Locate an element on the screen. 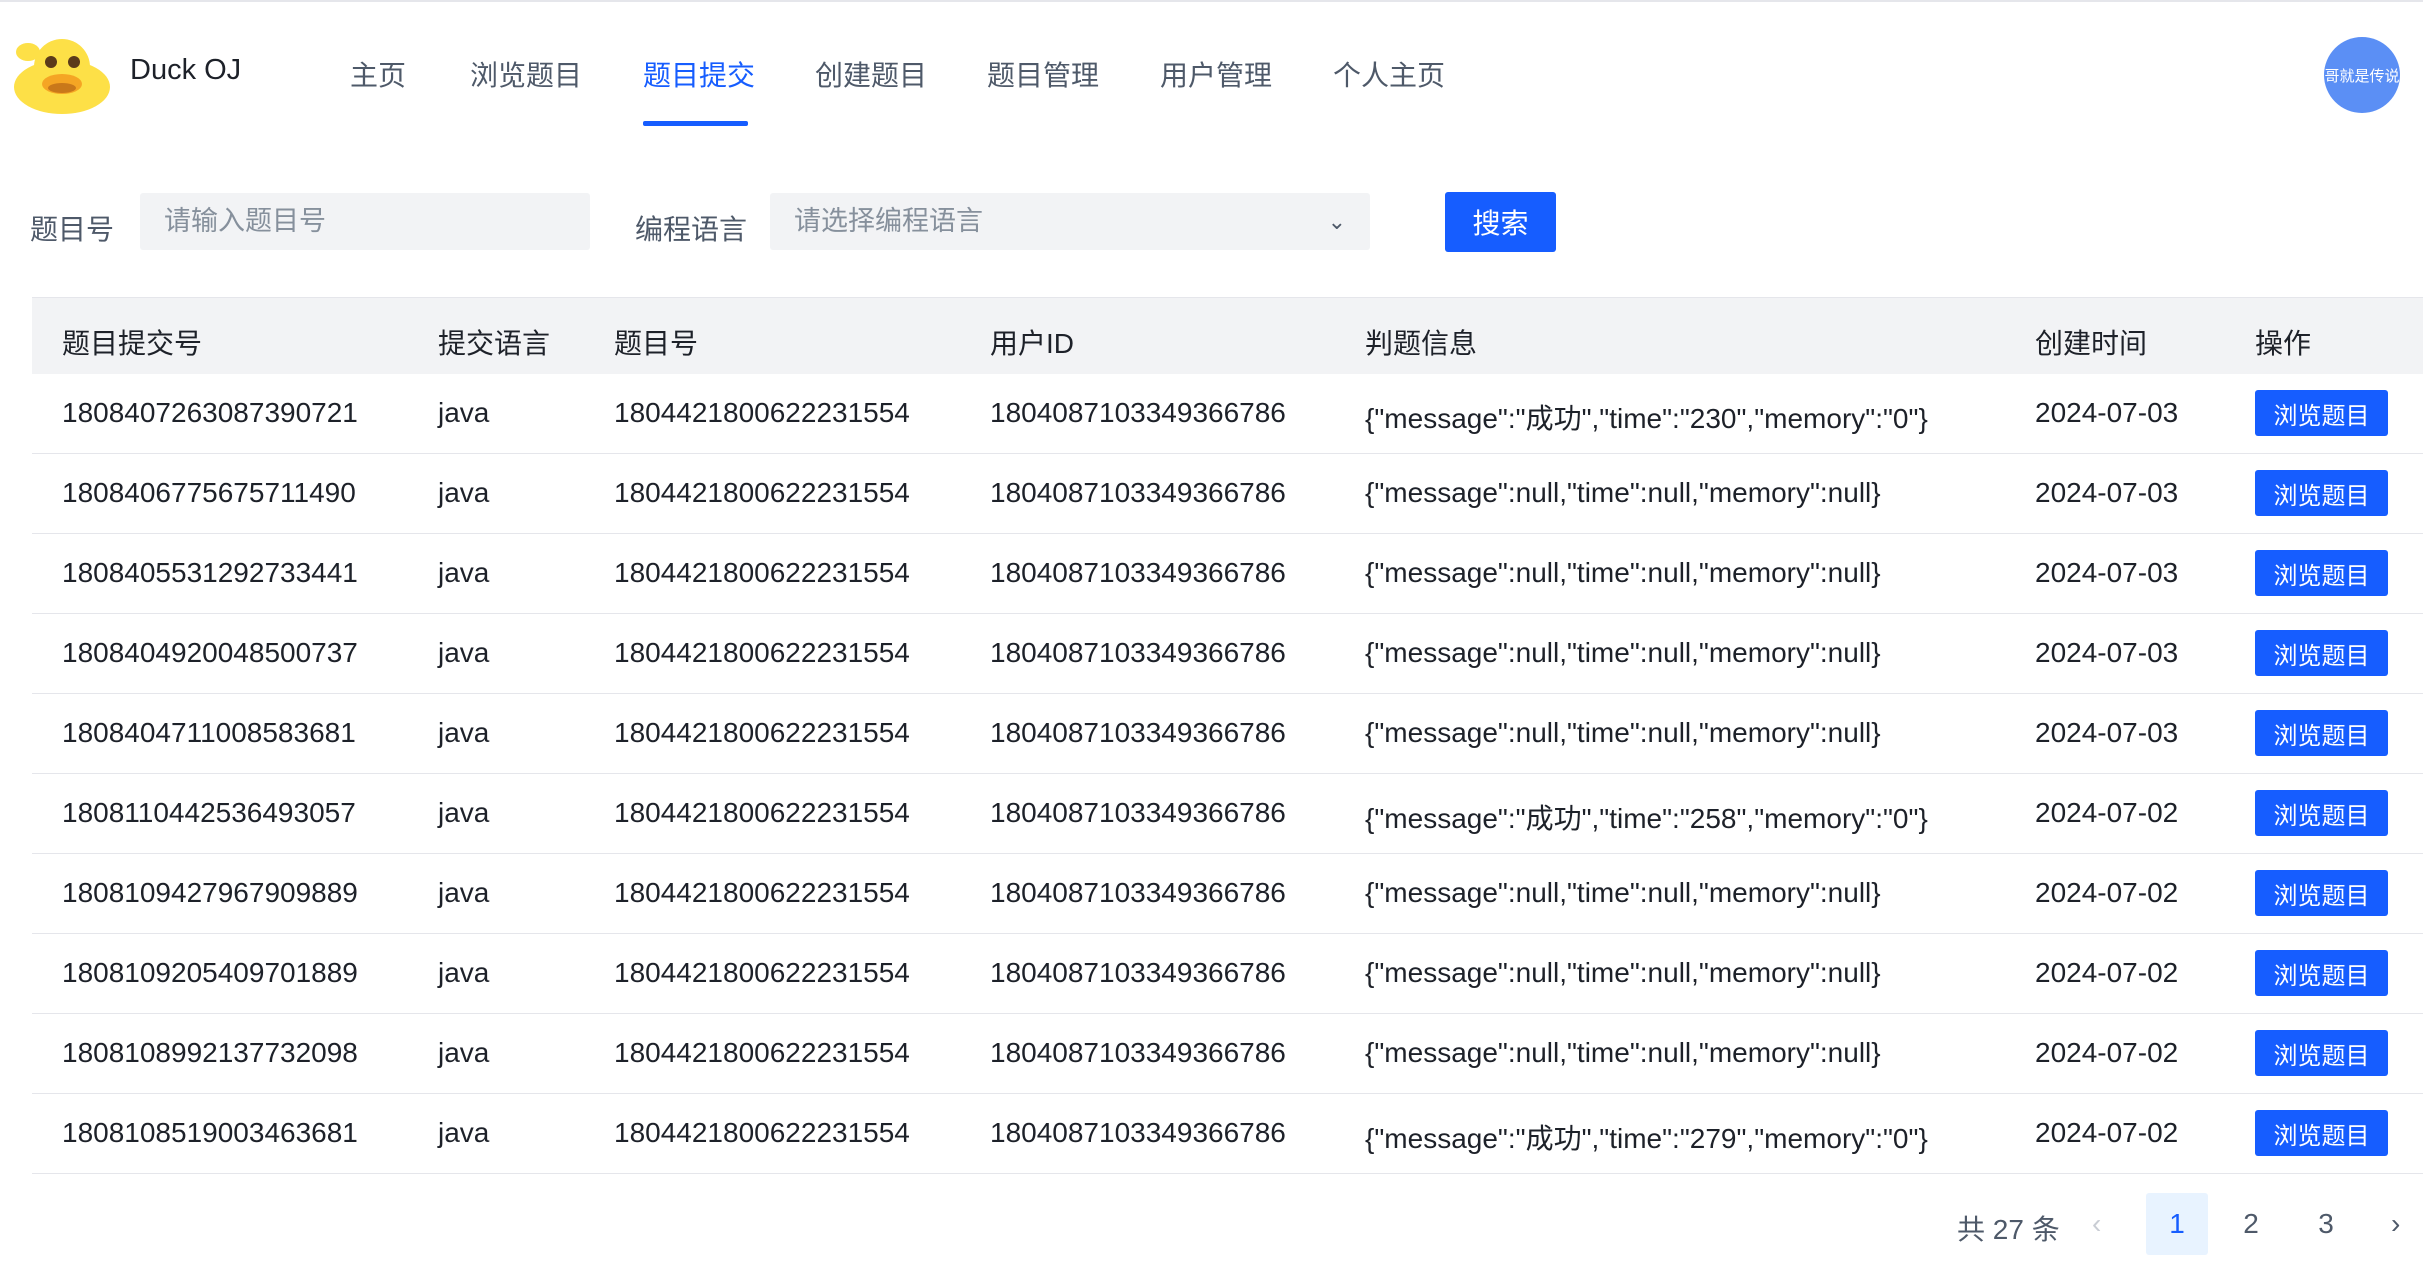 The height and width of the screenshot is (1278, 2423). table-header: 题目提交号 提交语言 题目号 用户ID 判题信息 创建时间 操作 is located at coordinates (1227, 335).